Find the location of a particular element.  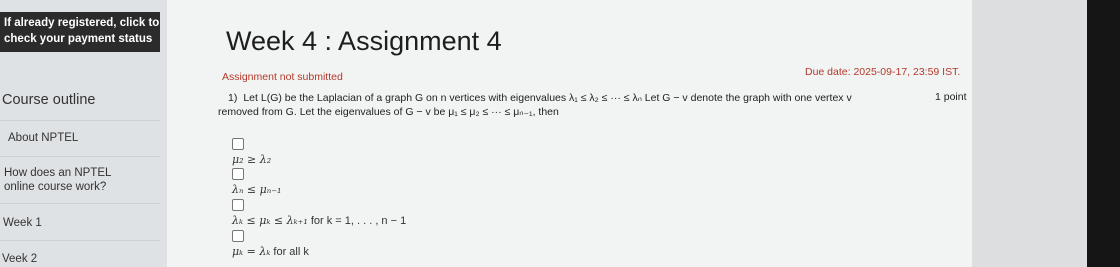

answer-option-2: λₙ ≤ μₙ₋₁ is located at coordinates (256, 182).